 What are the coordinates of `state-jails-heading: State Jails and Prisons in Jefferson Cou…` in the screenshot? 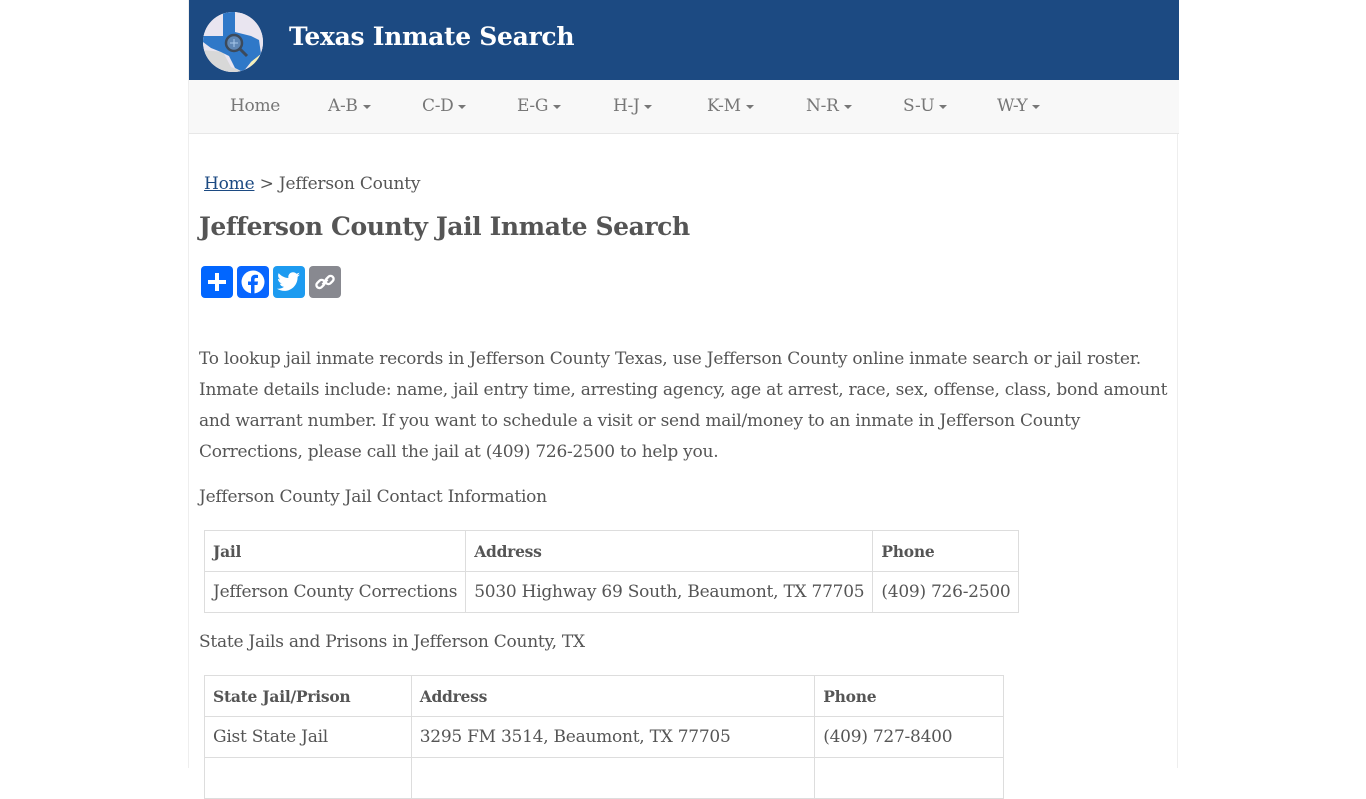 It's located at (392, 642).